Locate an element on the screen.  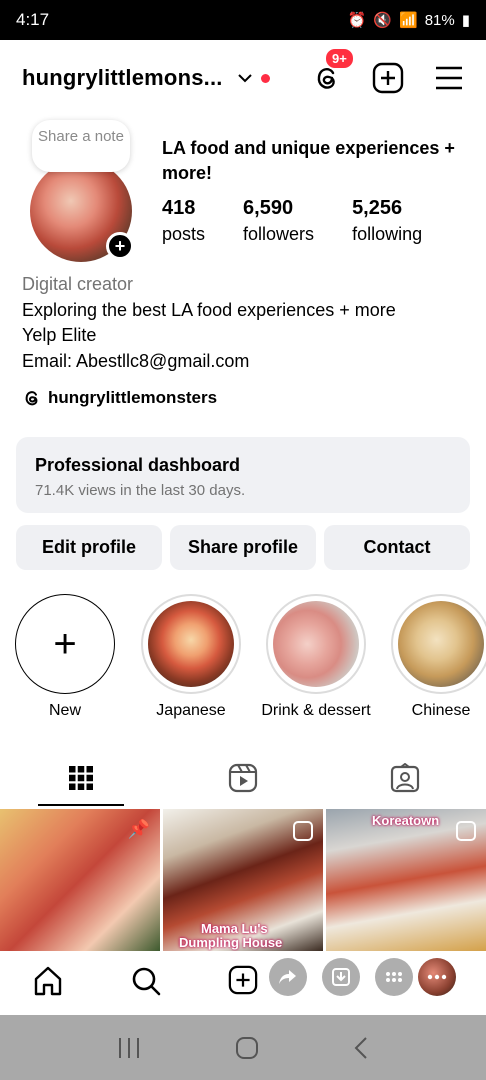
following-count: 5,256 following is located at coordinates (387, 221).